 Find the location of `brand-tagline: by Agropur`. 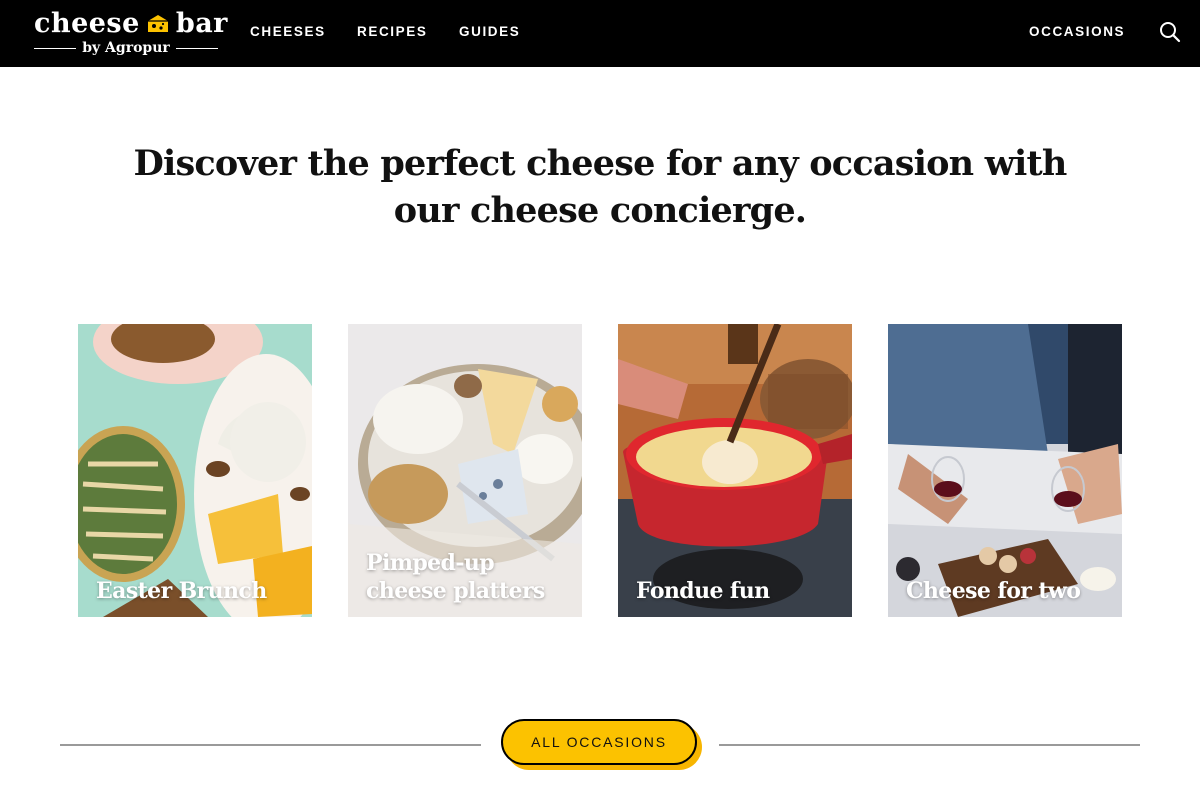

brand-tagline: by Agropur is located at coordinates (126, 48).